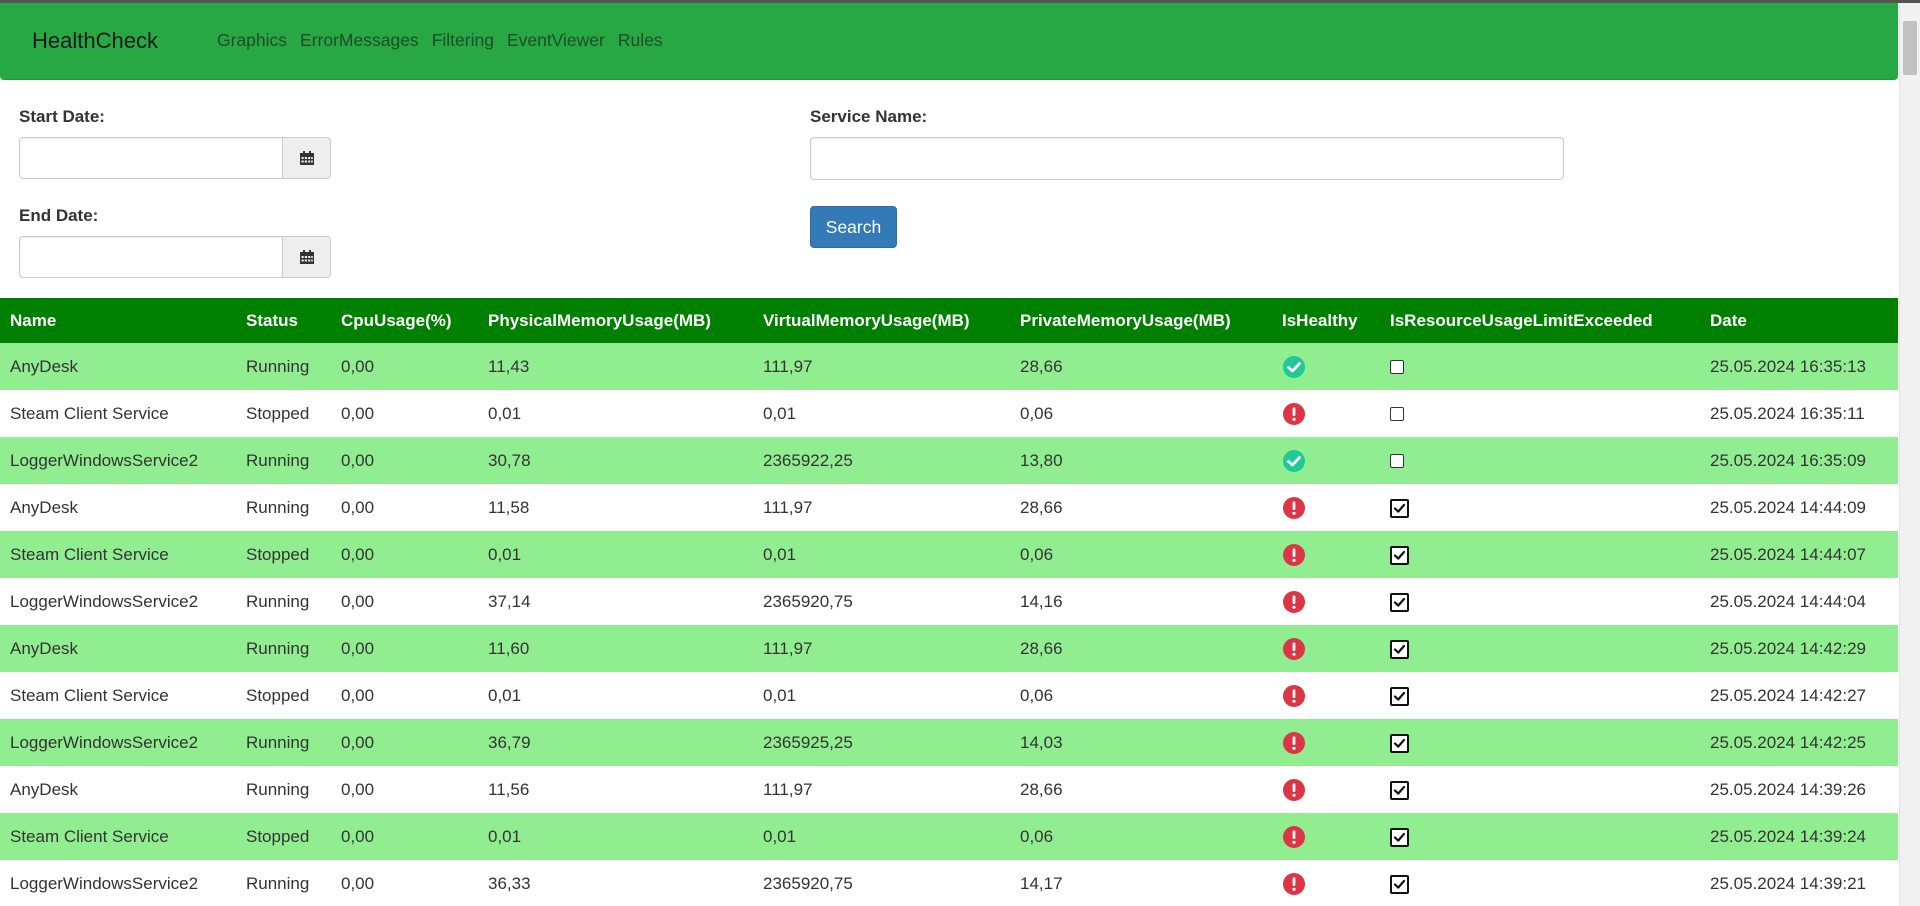 This screenshot has width=1920, height=906. I want to click on nav-link-event-viewer: EventViewer, so click(556, 40).